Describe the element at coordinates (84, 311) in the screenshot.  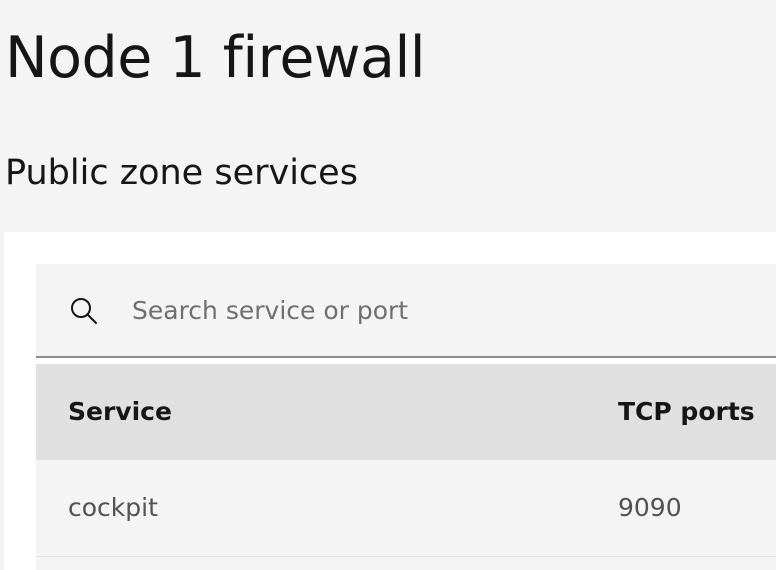
I see `search-icon` at that location.